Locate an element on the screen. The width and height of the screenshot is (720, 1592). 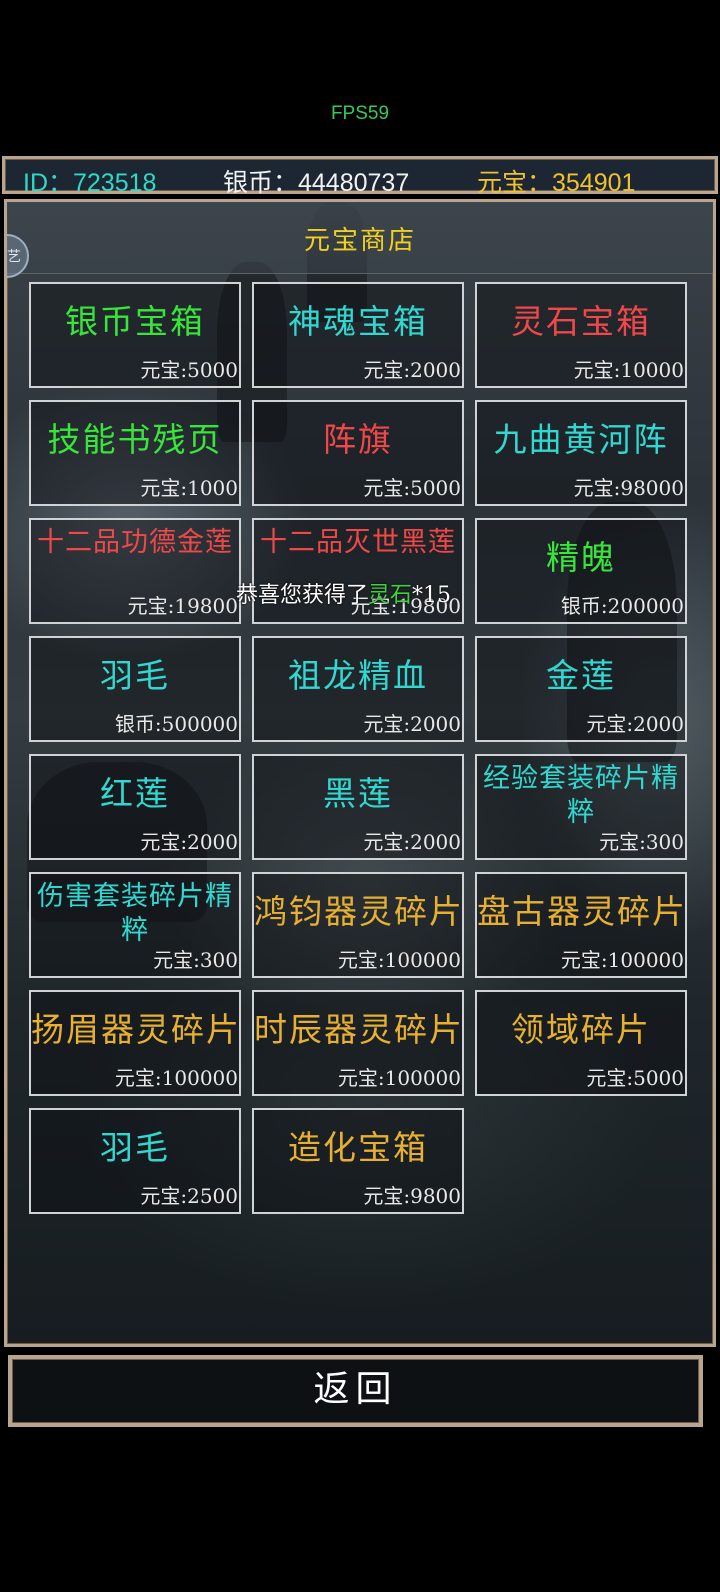
shop-item-card: 时辰器灵碎片元宝:100000 is located at coordinates (358, 1043).